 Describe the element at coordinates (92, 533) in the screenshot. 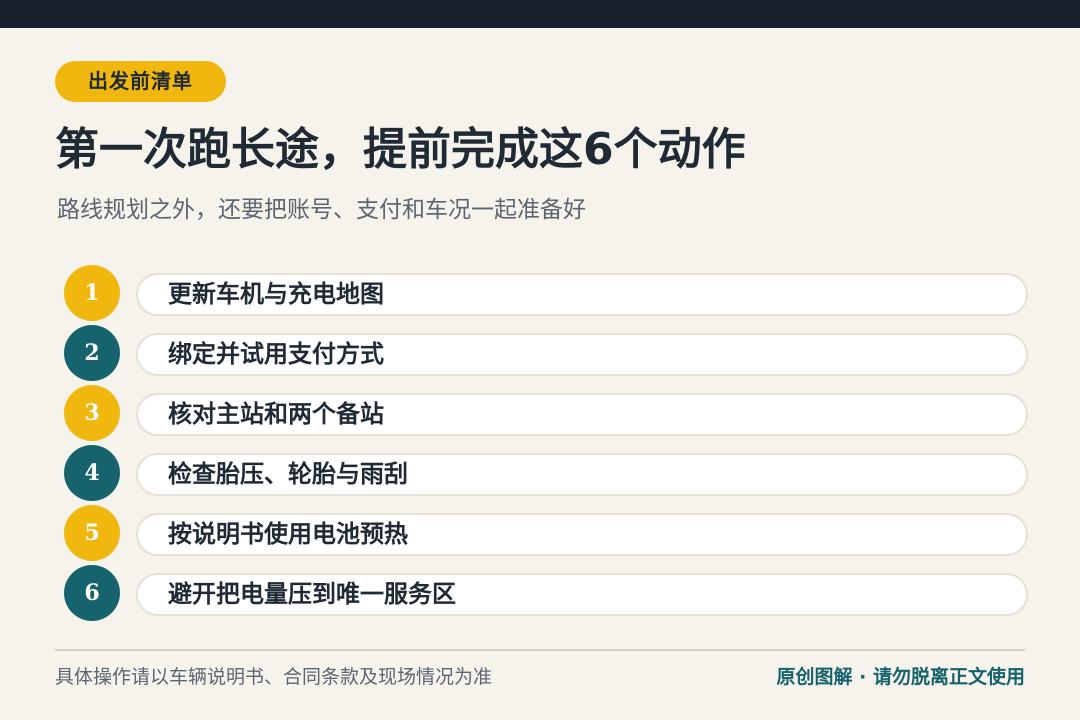

I see `step-number-badge: 5` at that location.